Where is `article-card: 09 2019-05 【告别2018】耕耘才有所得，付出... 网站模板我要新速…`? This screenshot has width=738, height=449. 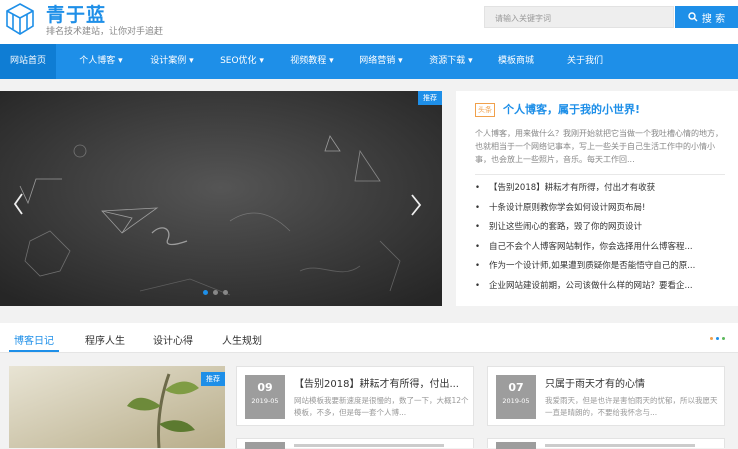
article-card: 09 2019-05 【告别2018】耕耘才有所得，付出... 网站模板我要新速… is located at coordinates (355, 396).